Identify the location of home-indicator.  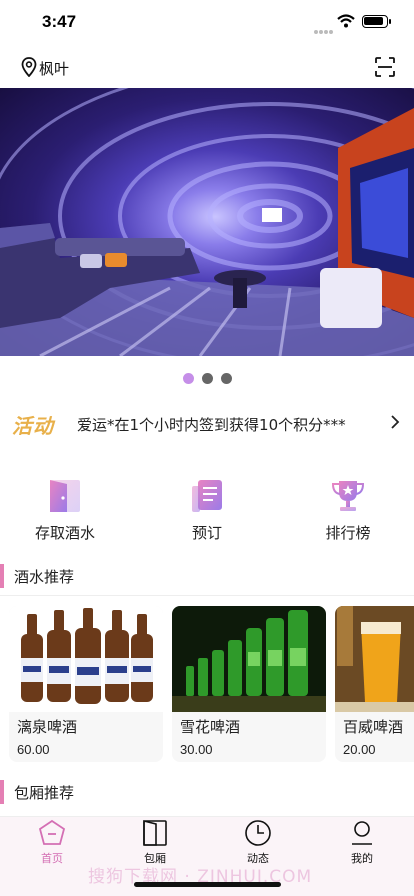
(207, 884).